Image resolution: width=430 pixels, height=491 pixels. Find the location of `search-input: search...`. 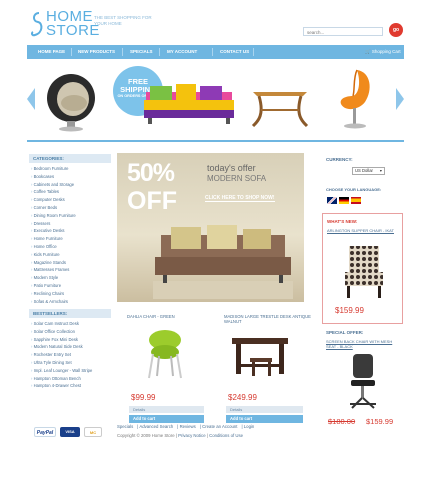

search-input: search... is located at coordinates (343, 31).